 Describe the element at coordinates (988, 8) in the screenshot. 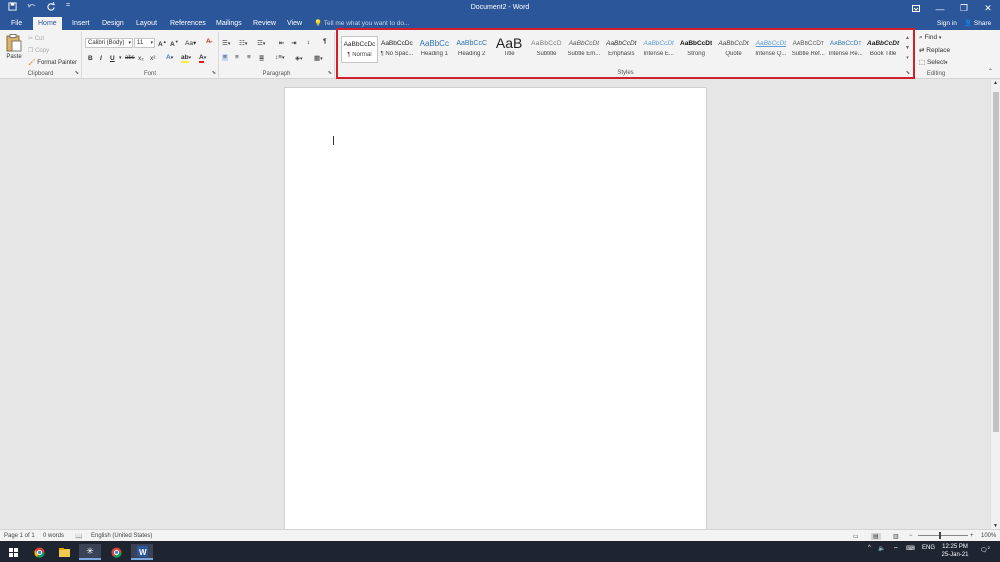

I see `close-icon: ✕` at that location.